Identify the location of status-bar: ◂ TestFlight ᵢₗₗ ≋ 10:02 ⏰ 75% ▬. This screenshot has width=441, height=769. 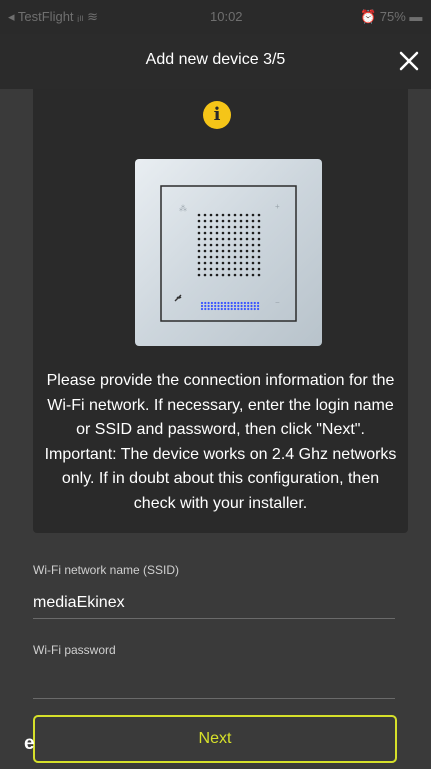
(215, 17).